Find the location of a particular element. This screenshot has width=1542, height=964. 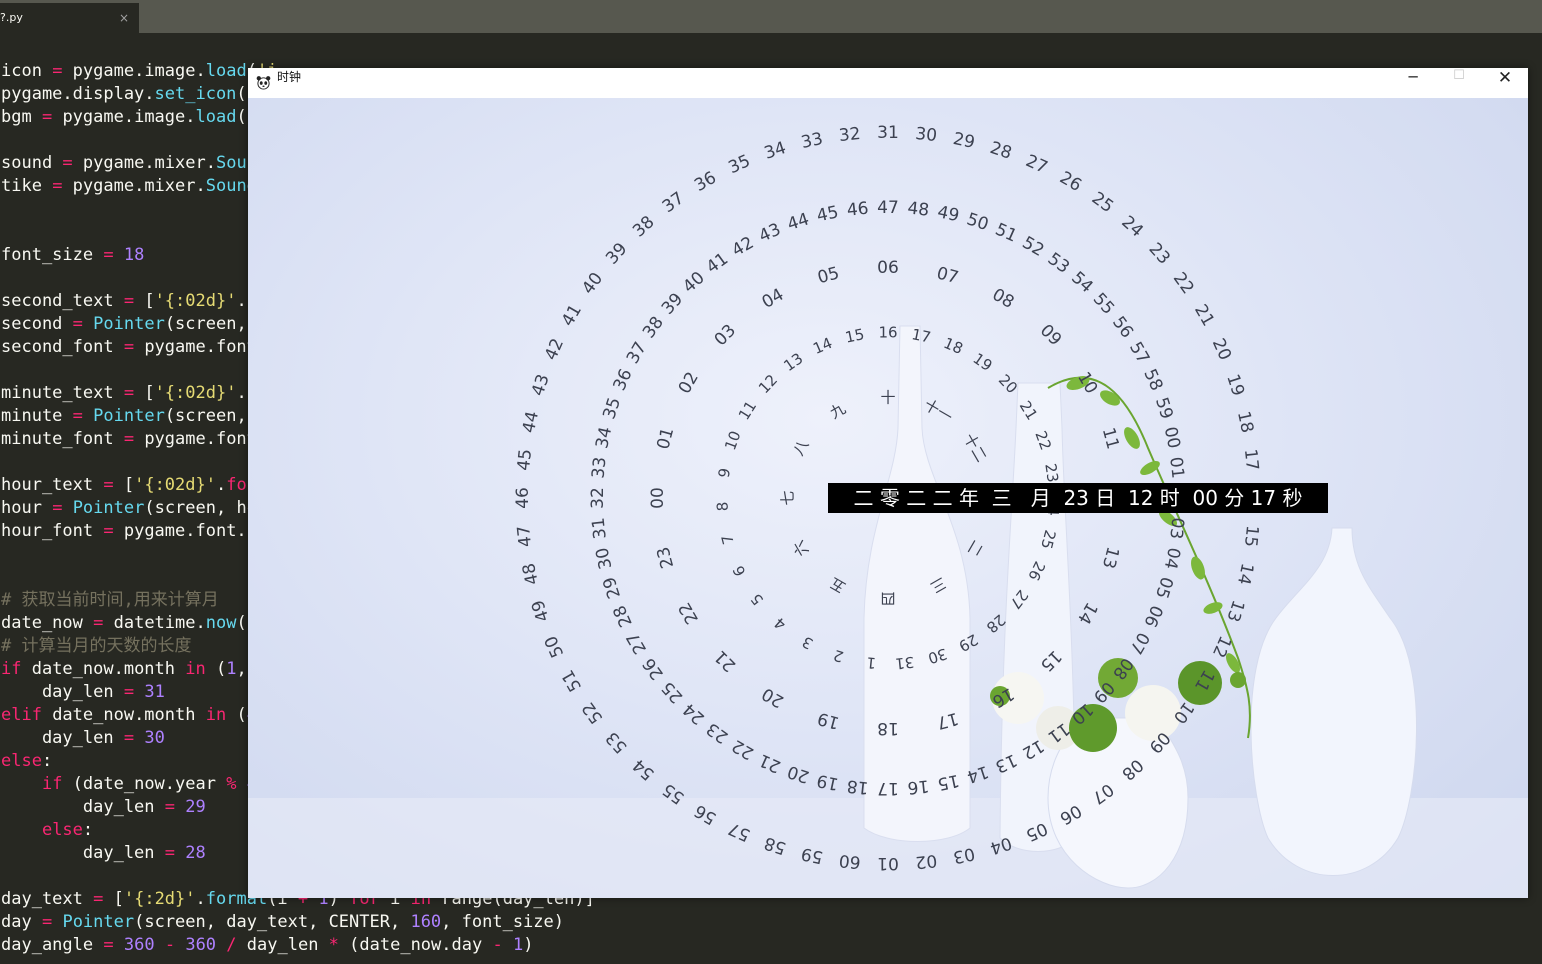

second-label: 13 is located at coordinates (1235, 610).